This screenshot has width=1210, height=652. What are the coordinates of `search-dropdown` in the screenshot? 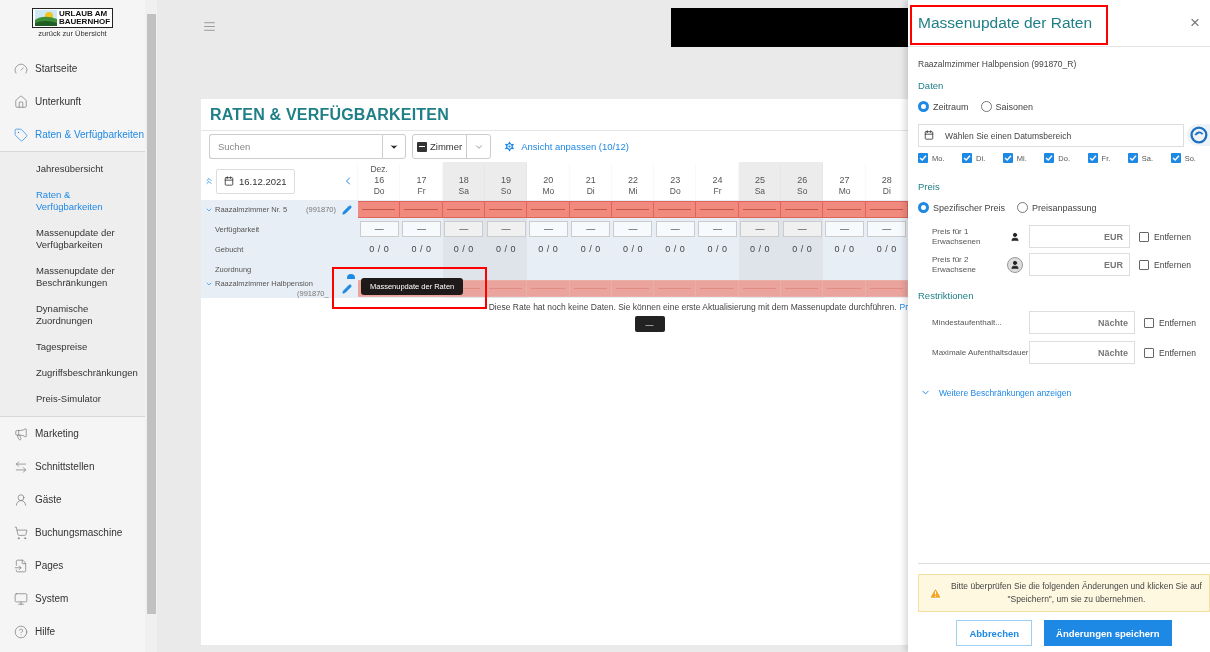 It's located at (394, 146).